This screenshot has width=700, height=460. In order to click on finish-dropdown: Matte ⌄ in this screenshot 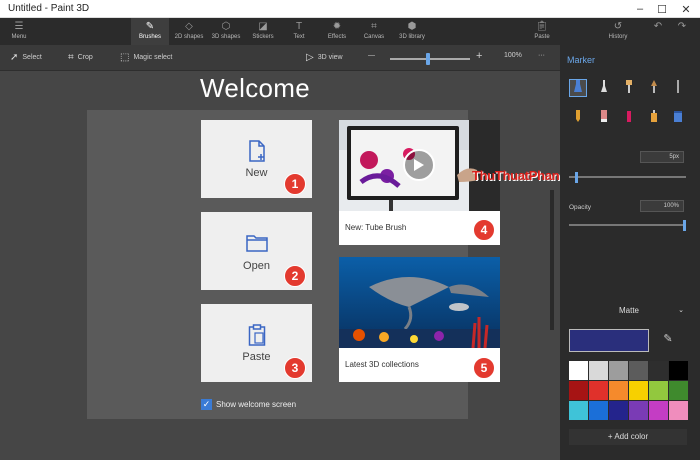, I will do `click(629, 311)`.